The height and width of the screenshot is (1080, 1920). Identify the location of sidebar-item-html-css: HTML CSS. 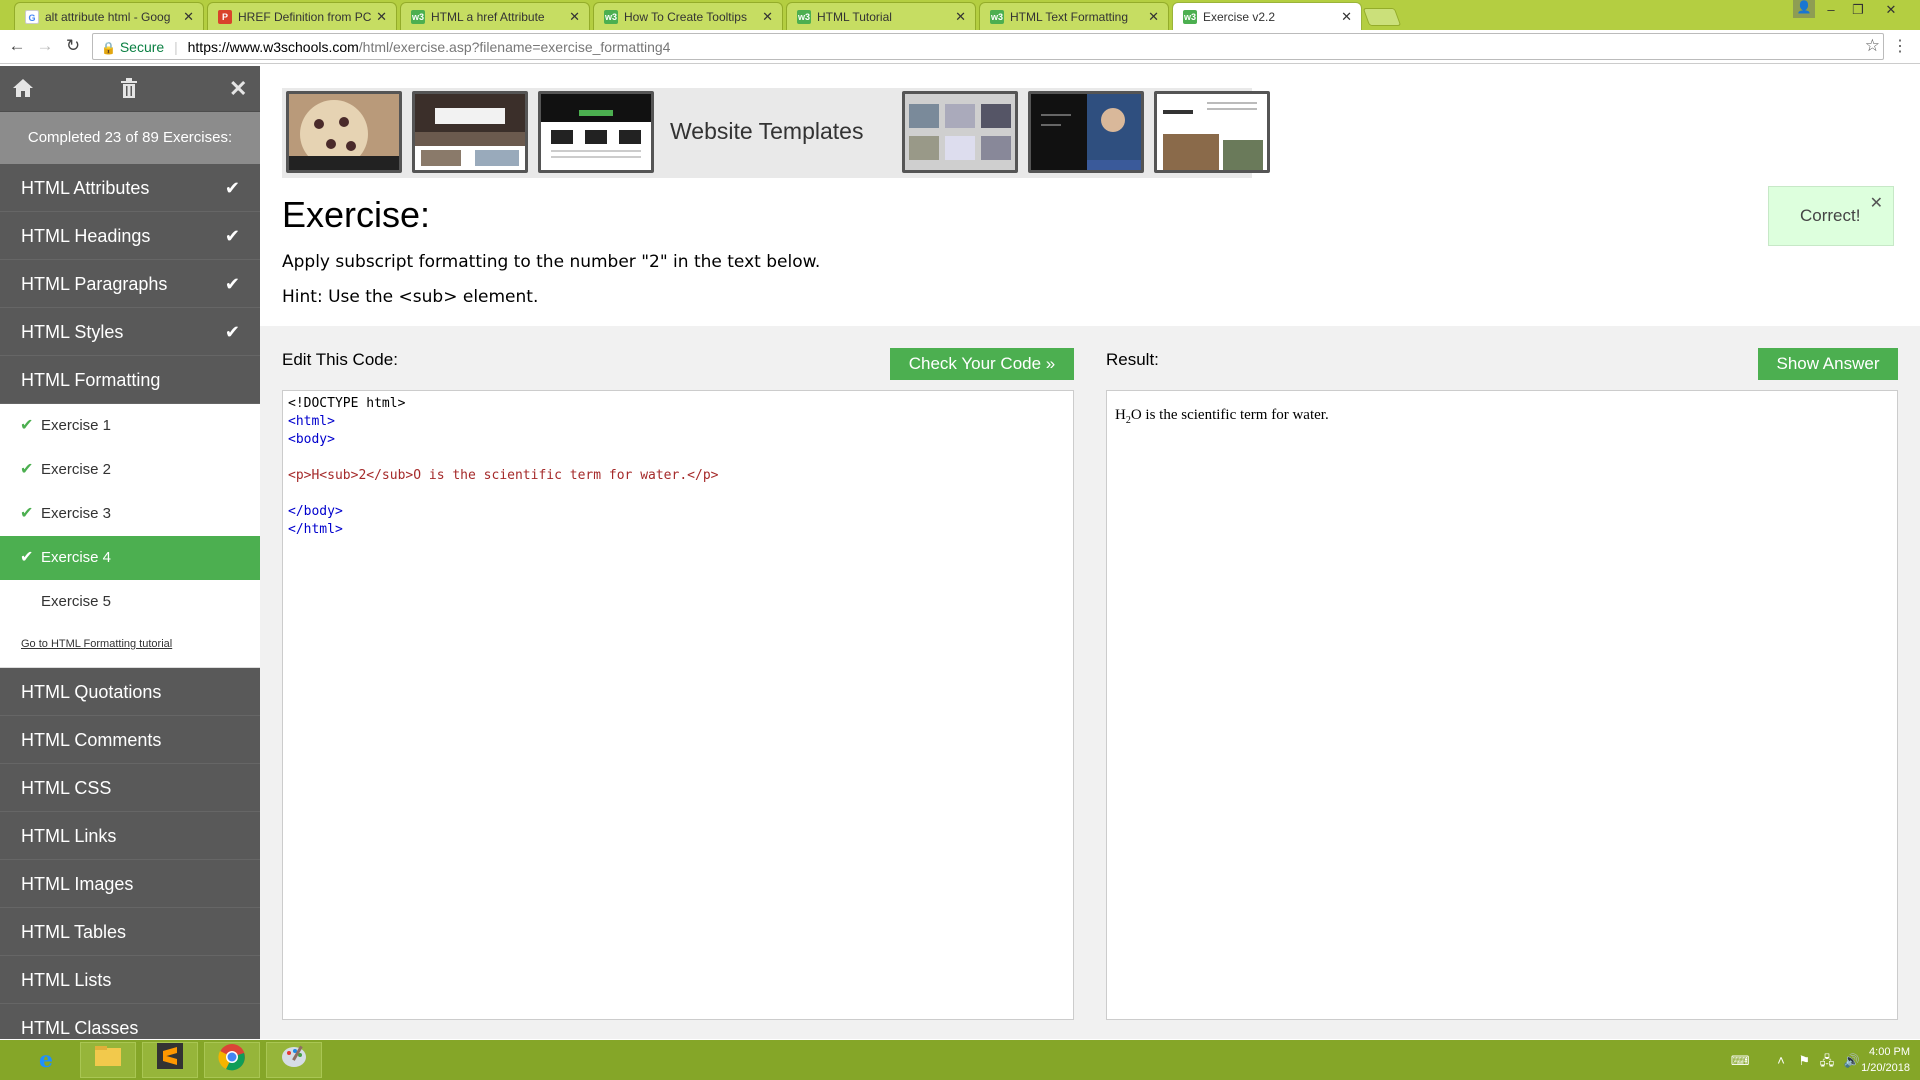
(130, 788).